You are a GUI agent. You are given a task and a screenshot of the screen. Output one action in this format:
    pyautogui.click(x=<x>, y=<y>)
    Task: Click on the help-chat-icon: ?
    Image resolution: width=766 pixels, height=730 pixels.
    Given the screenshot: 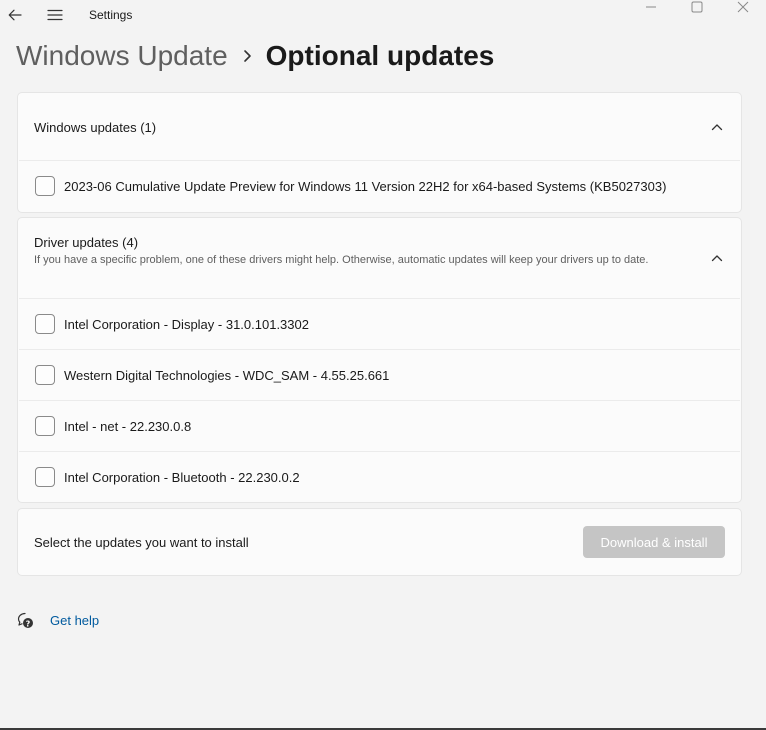 What is the action you would take?
    pyautogui.click(x=25, y=620)
    